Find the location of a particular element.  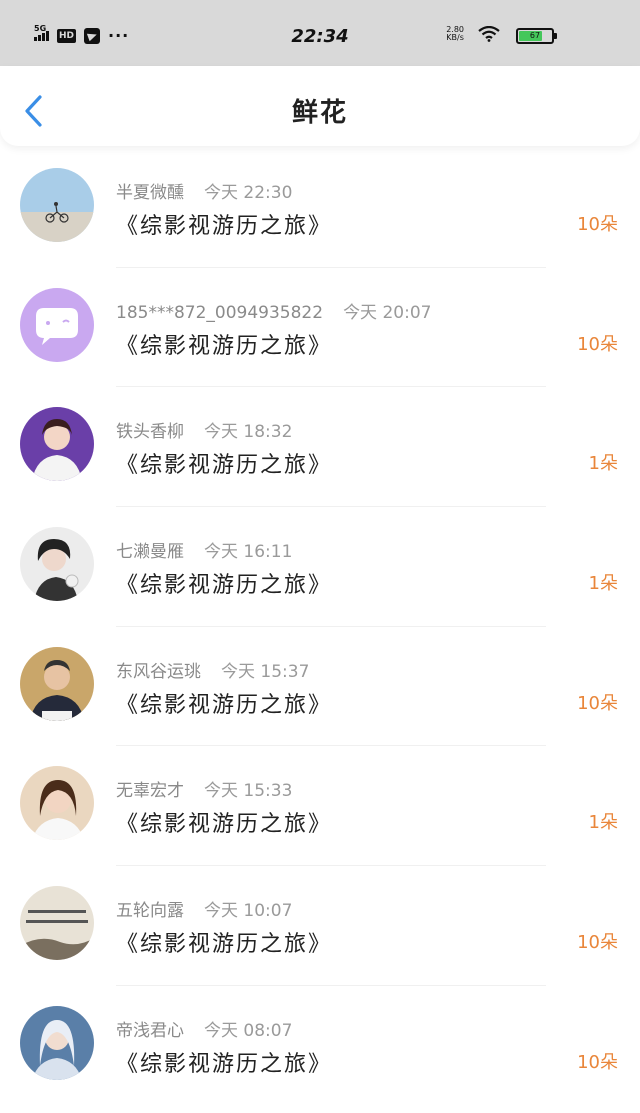

list-item: 帝浅君心 今天 08:07 《综影视游历之旅》 10朵 is located at coordinates (320, 1046).